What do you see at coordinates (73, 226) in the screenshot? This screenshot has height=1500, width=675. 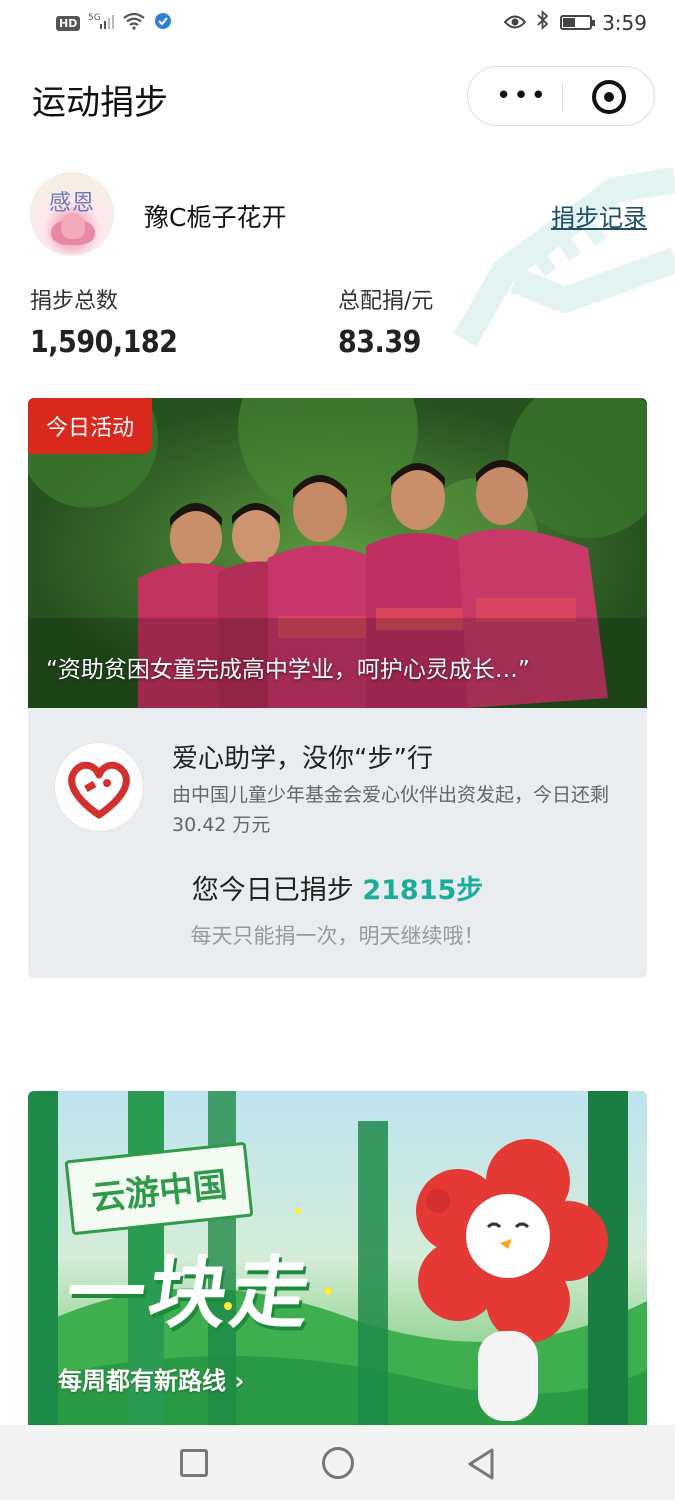 I see `avatar-lotus-bud` at bounding box center [73, 226].